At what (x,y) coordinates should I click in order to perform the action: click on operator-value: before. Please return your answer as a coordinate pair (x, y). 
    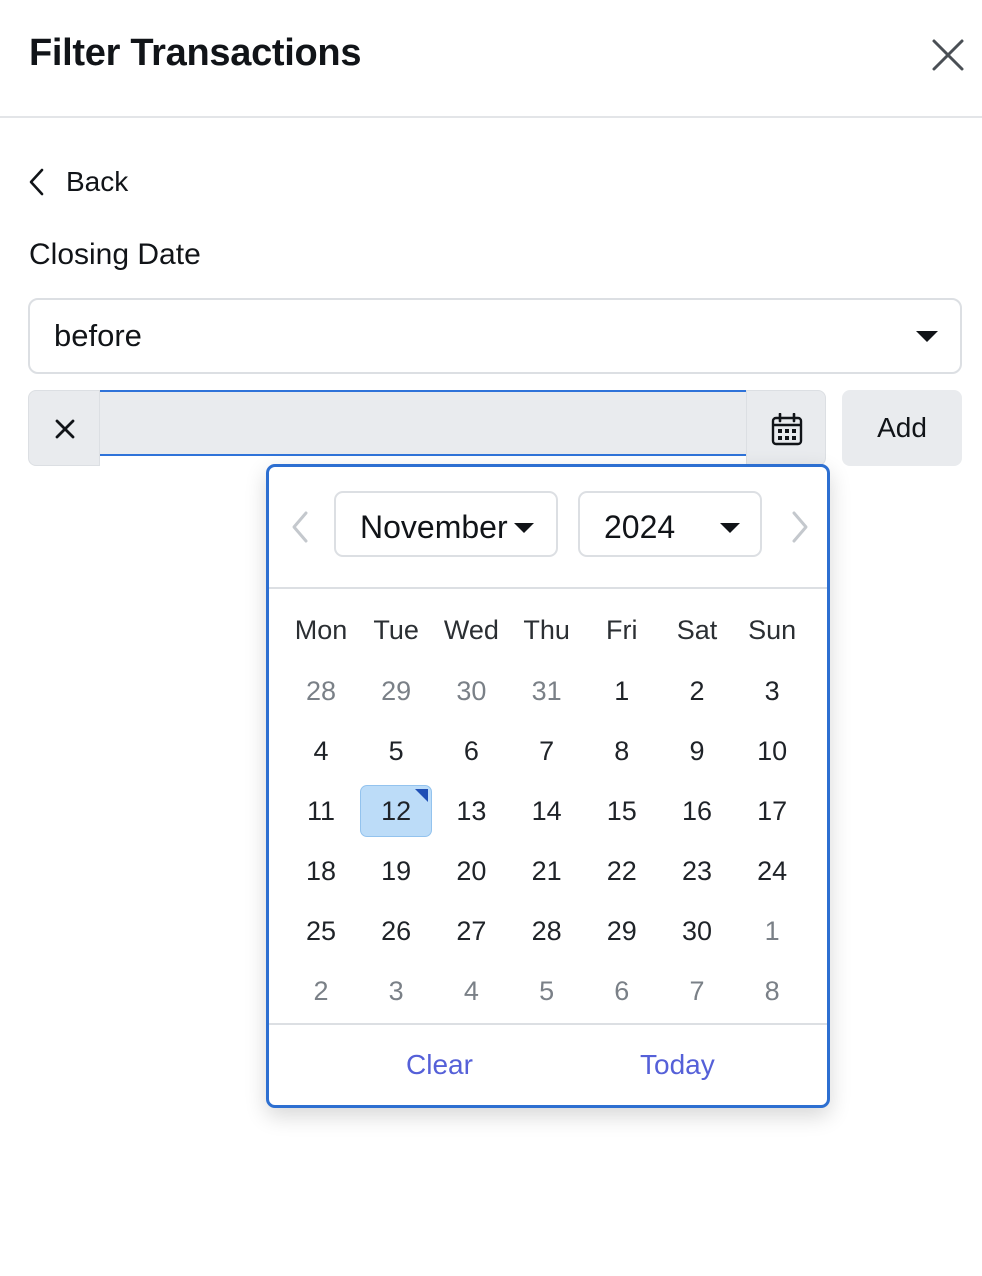
    Looking at the image, I should click on (98, 335).